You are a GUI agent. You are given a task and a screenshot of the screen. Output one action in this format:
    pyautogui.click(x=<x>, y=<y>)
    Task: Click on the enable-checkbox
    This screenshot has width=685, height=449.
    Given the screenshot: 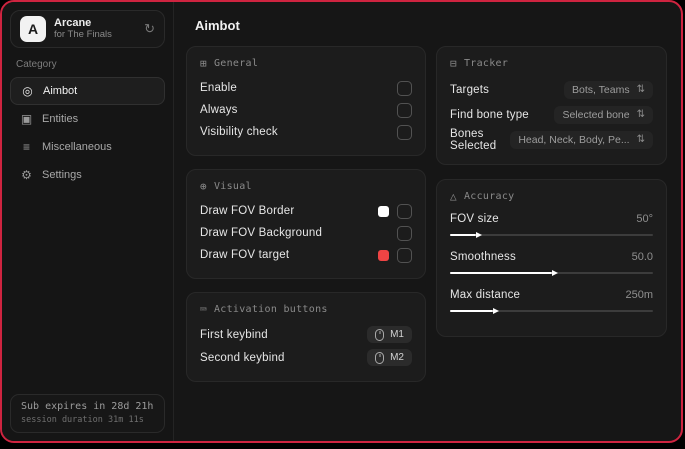 What is the action you would take?
    pyautogui.click(x=404, y=88)
    